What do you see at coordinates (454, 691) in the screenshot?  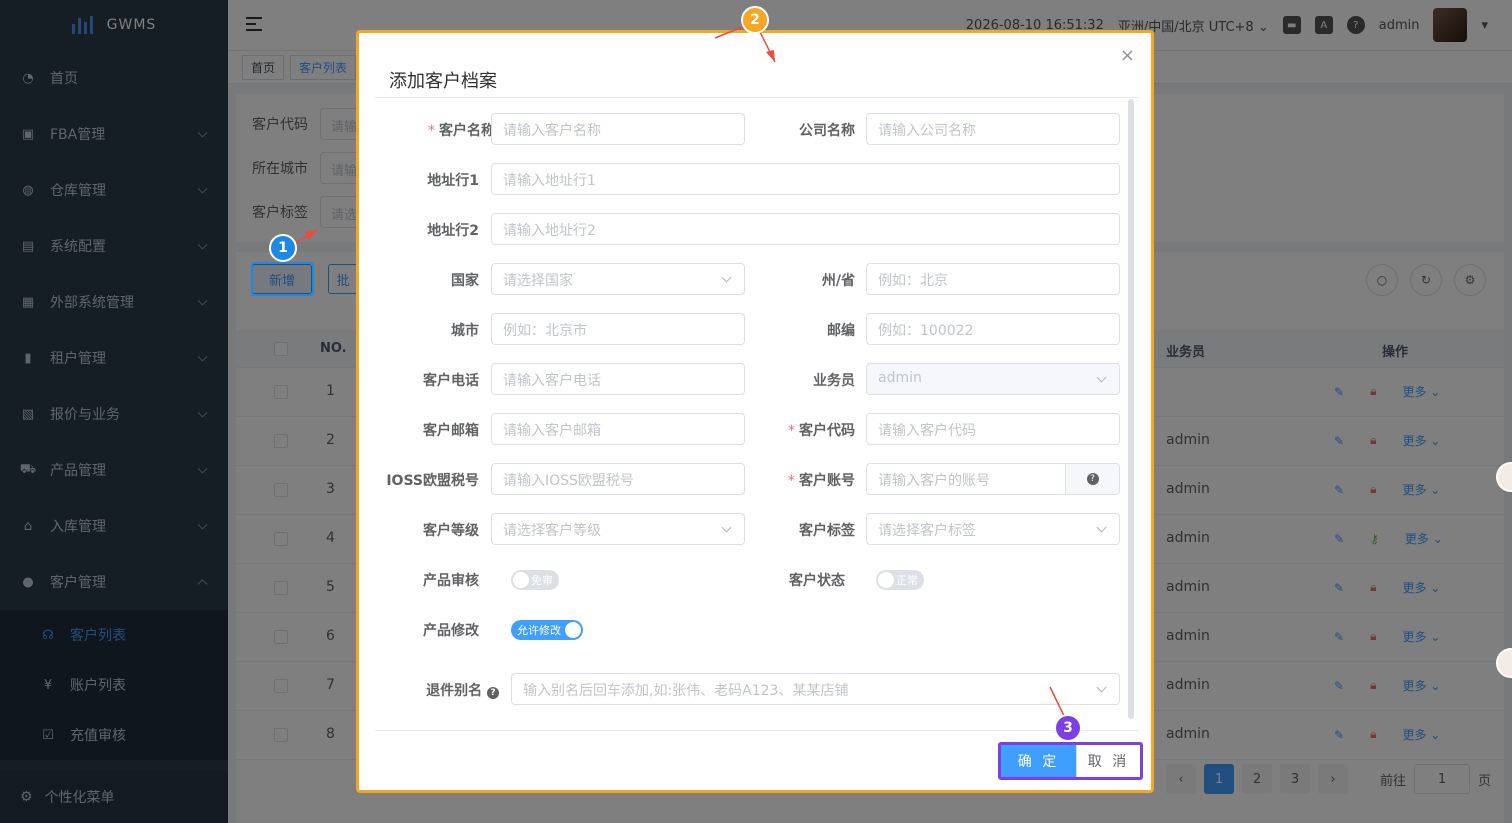 I see `label-text: 退件别名` at bounding box center [454, 691].